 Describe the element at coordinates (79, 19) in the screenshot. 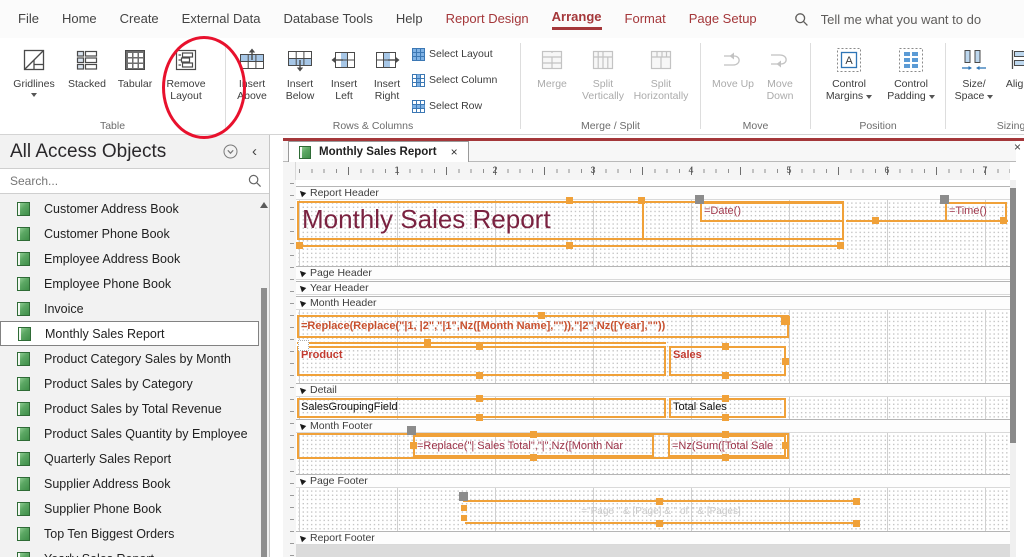

I see `menu-home: Home` at that location.